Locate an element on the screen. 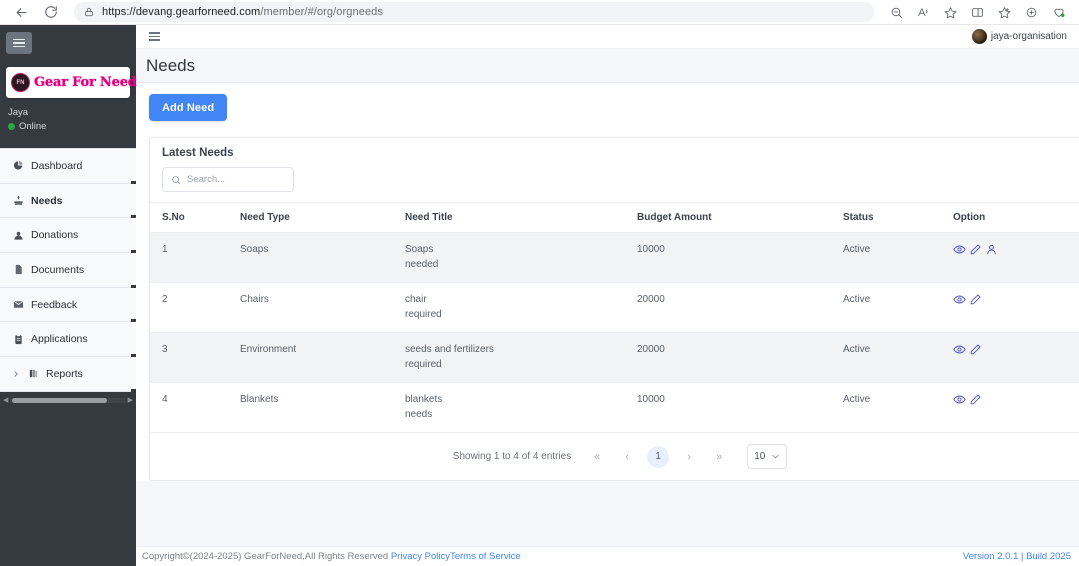 The width and height of the screenshot is (1079, 566). pagination-page-1: 1 is located at coordinates (658, 456).